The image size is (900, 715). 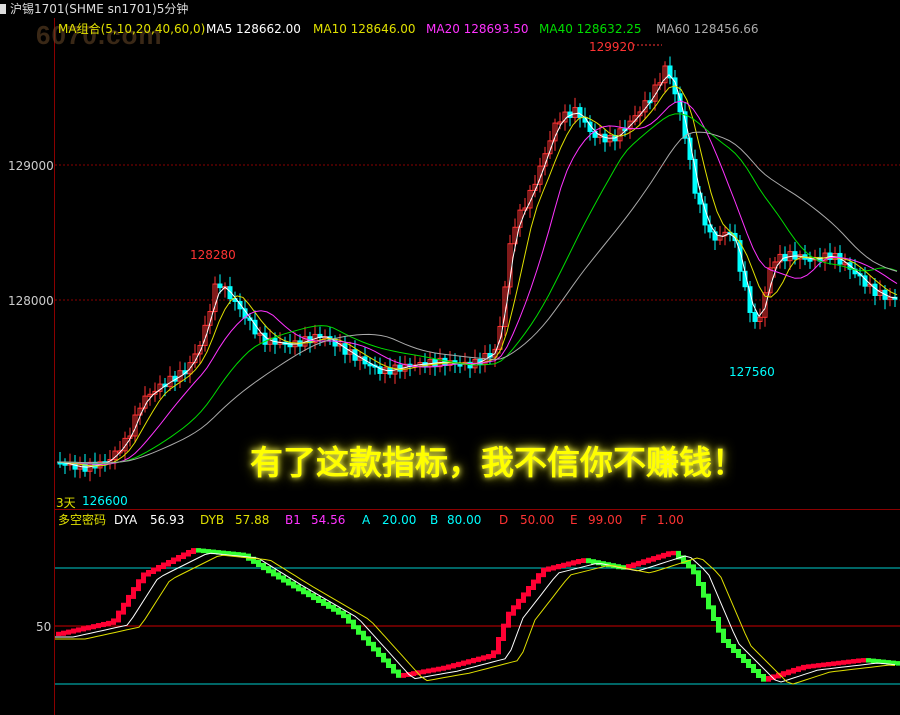 I want to click on e-value: 99.00, so click(x=605, y=520).